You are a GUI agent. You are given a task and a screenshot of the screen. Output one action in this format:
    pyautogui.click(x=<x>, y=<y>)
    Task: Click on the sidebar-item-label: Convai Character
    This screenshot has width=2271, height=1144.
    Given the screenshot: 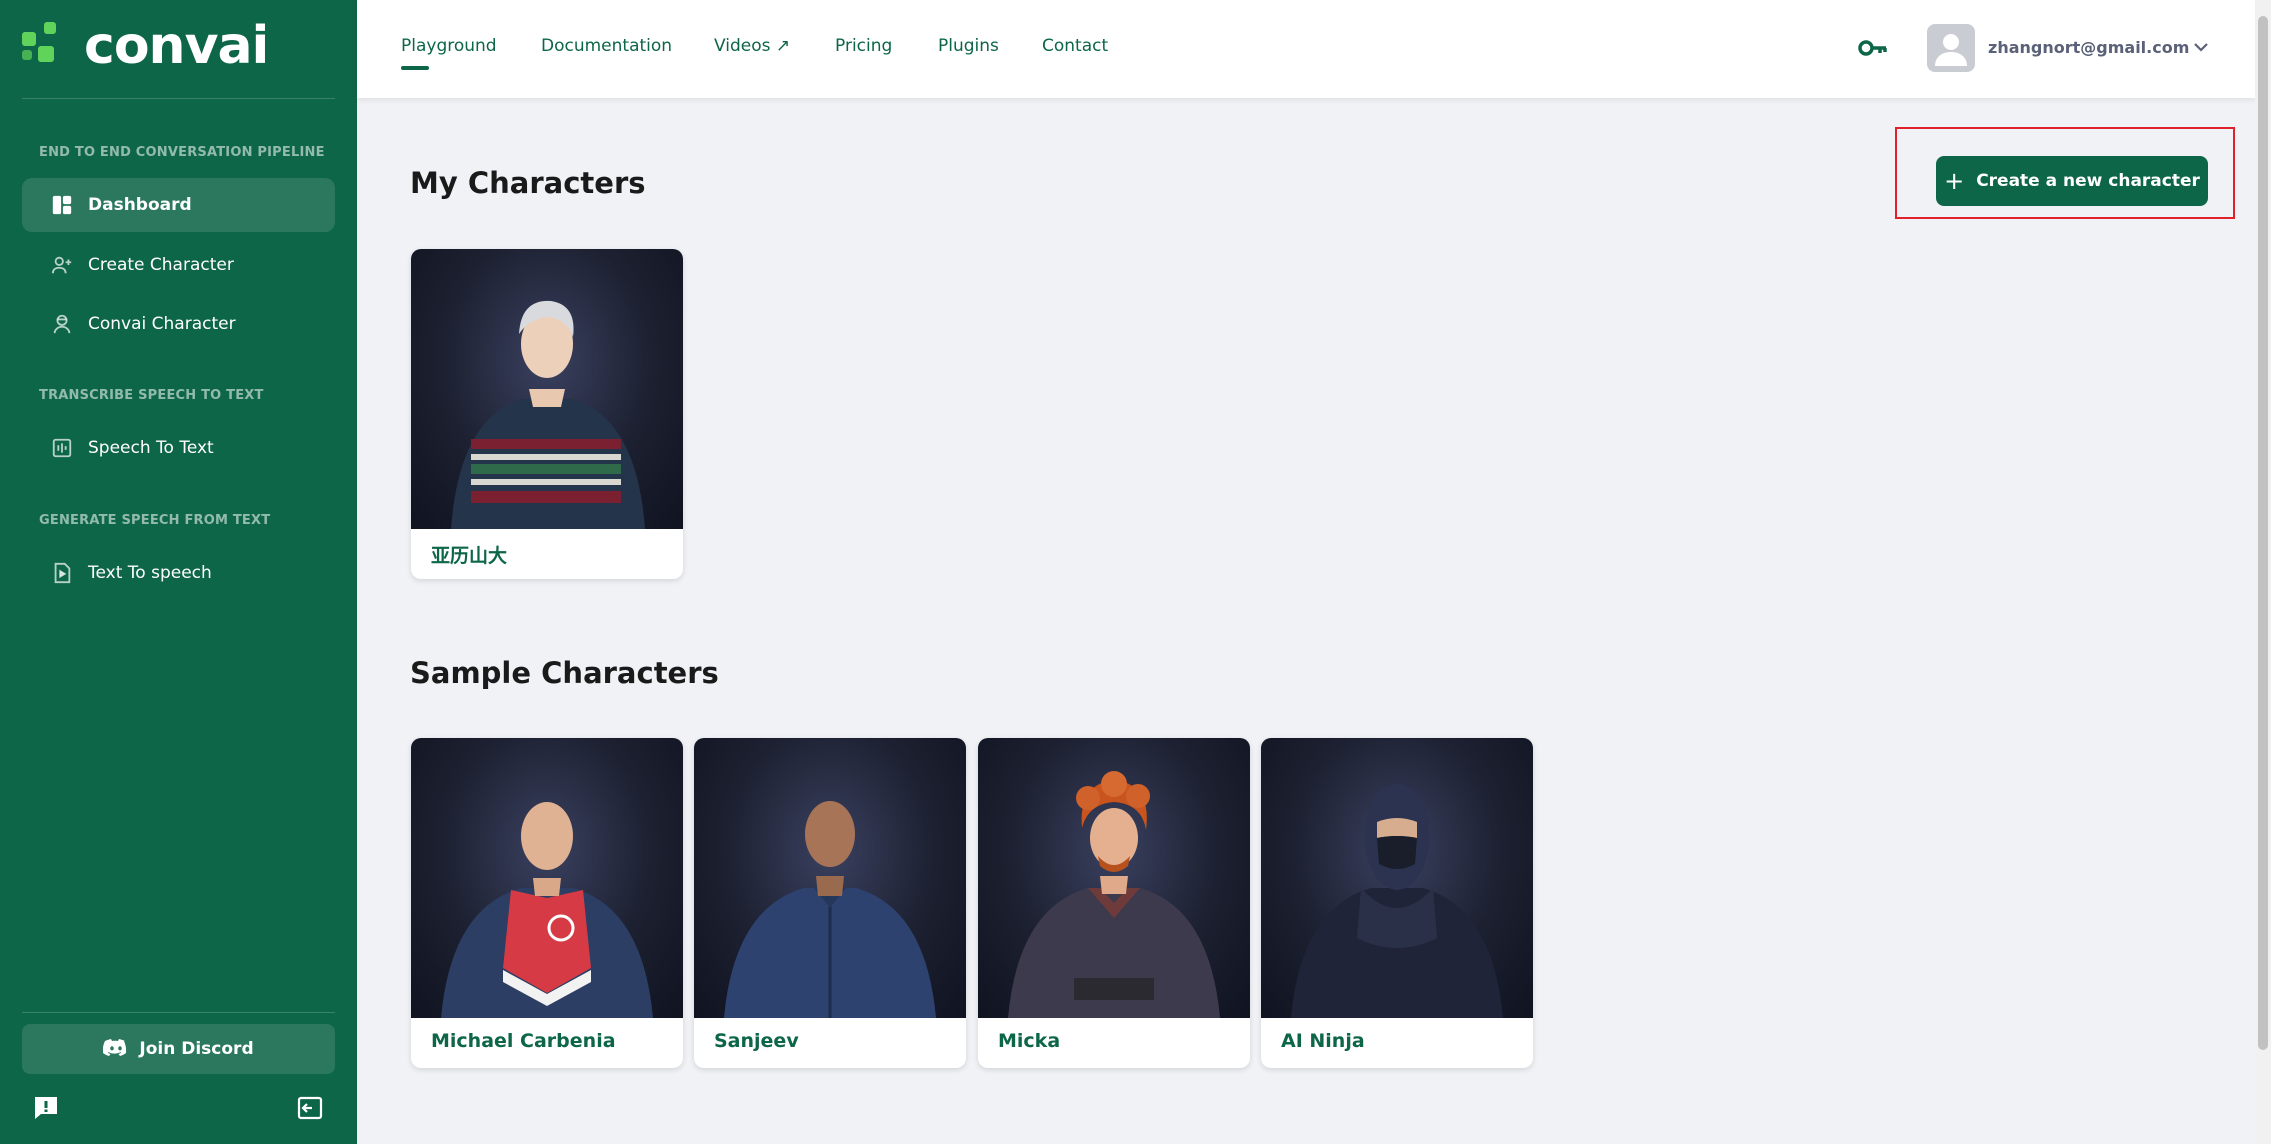 What is the action you would take?
    pyautogui.click(x=162, y=324)
    